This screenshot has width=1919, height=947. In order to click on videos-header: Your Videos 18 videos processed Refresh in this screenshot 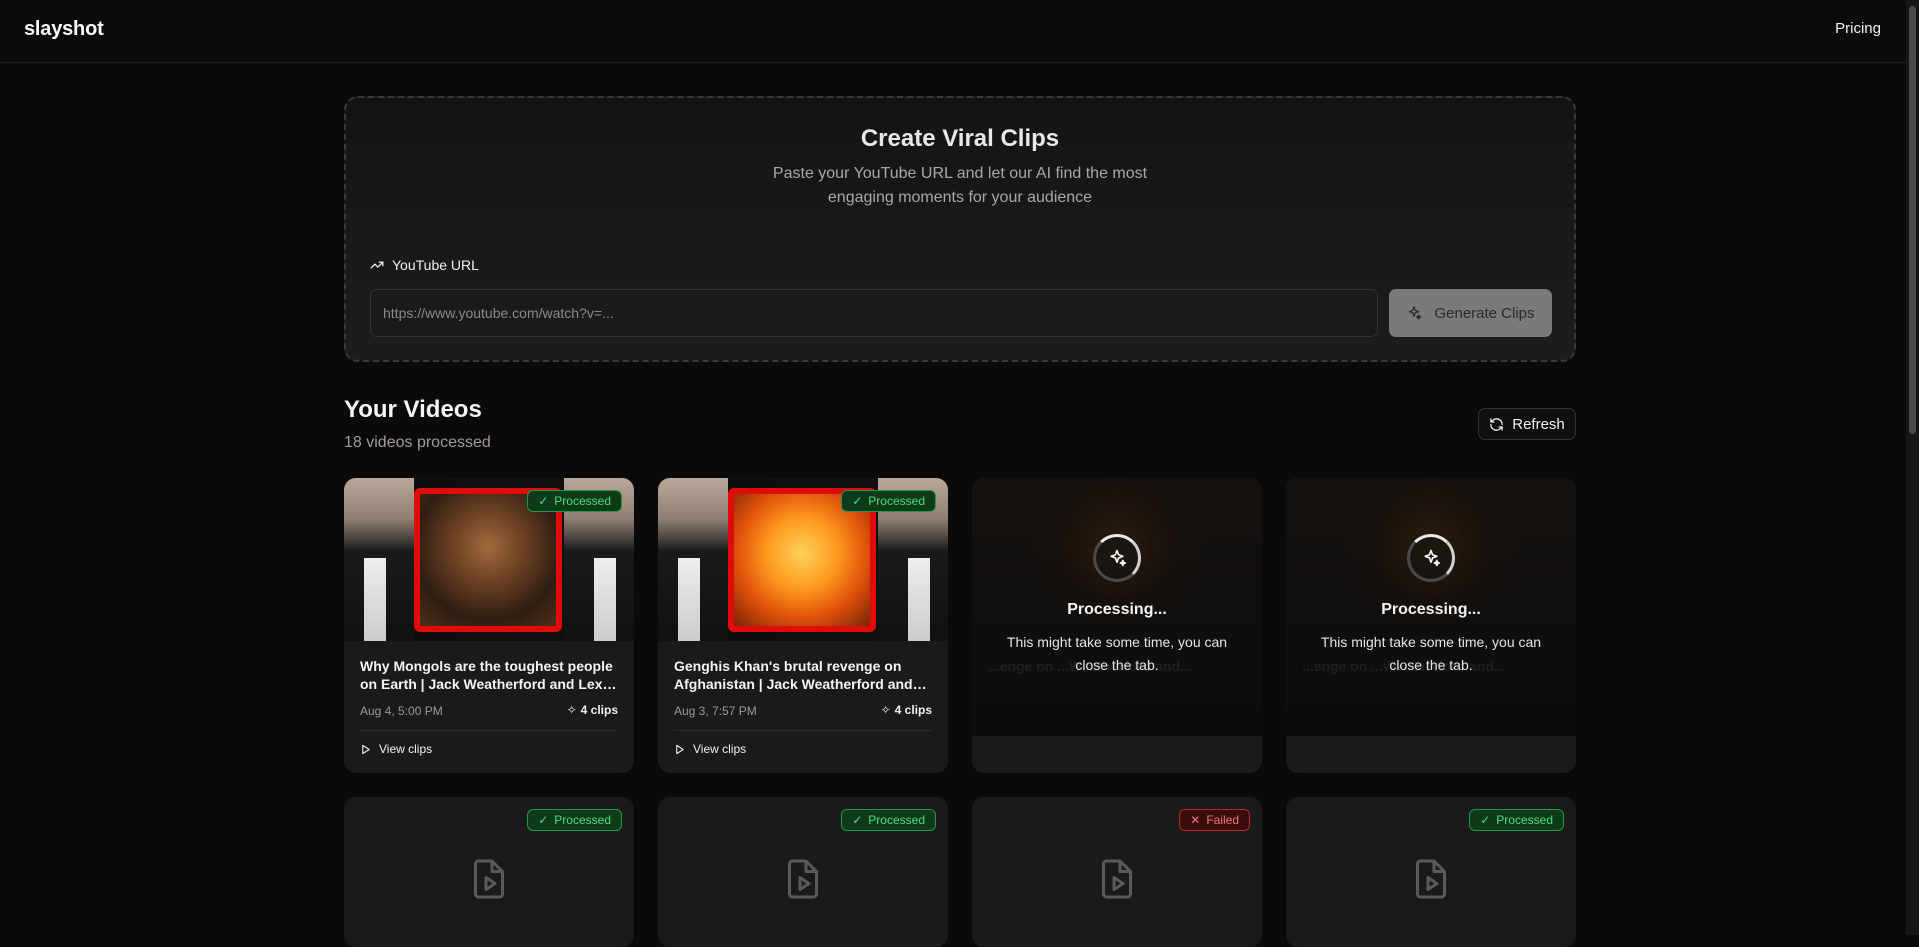, I will do `click(960, 424)`.